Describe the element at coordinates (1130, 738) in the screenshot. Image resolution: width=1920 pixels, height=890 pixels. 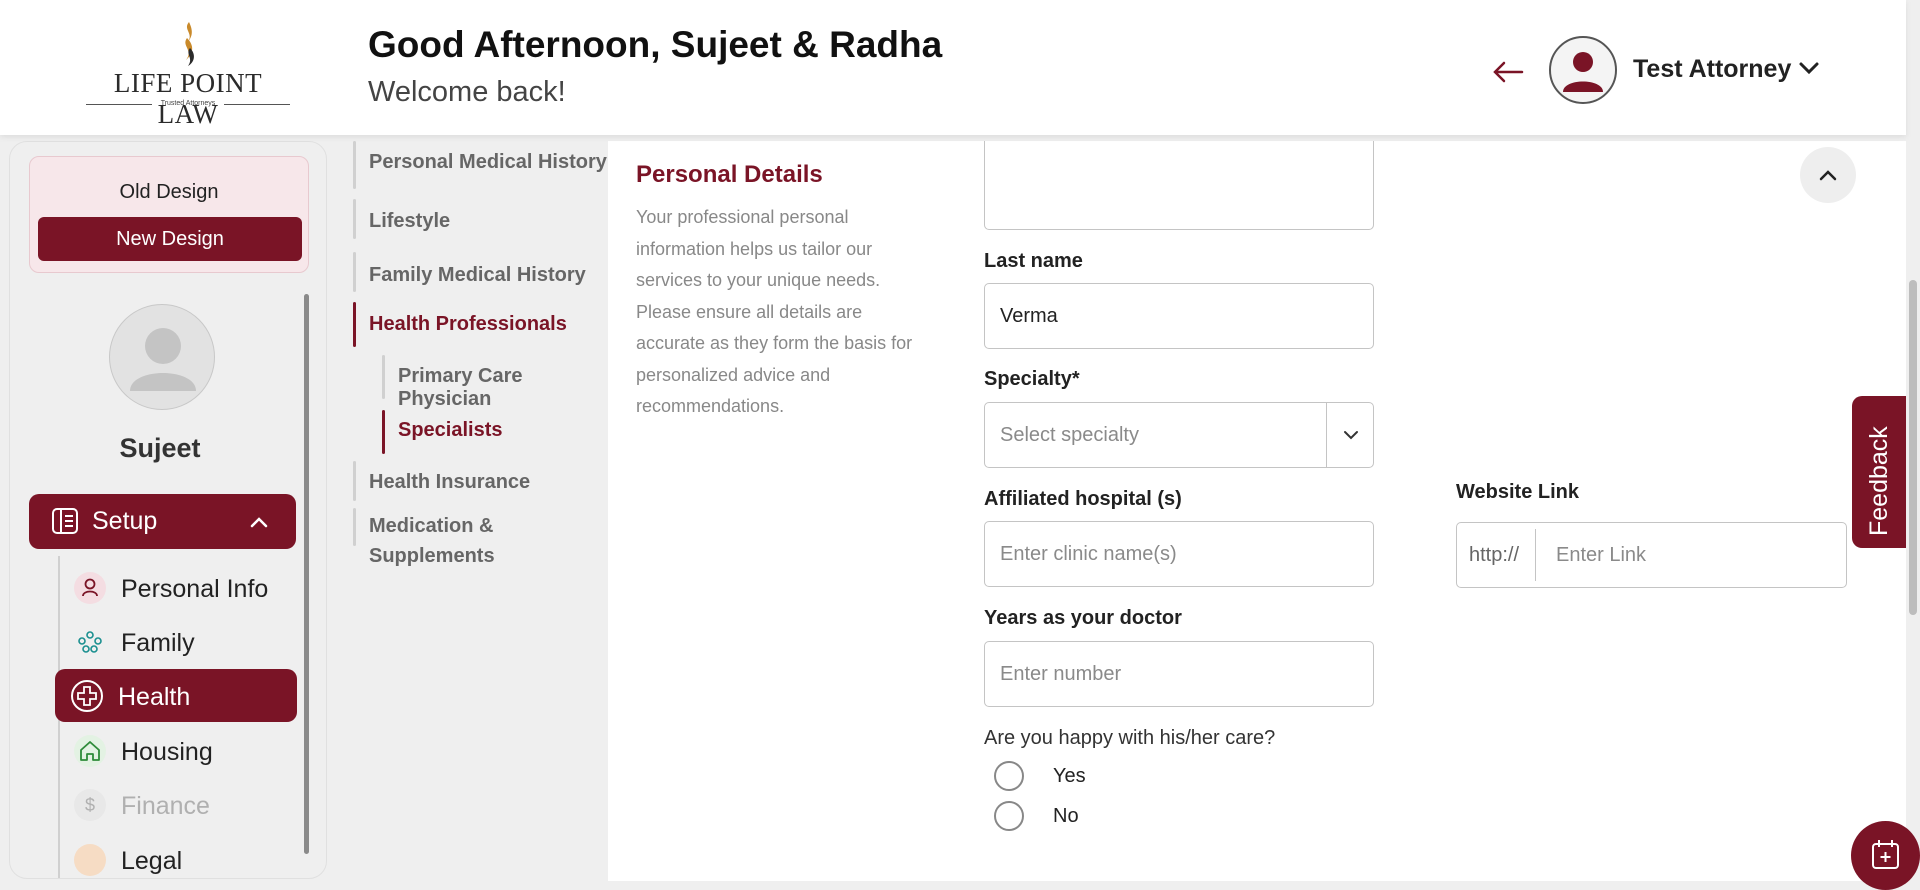
I see `care-question: Are you happy with his/her care?` at that location.